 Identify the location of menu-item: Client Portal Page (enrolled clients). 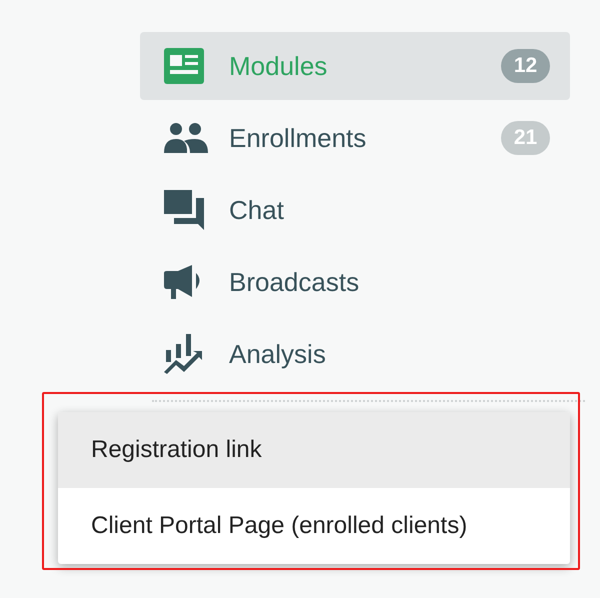
(314, 526).